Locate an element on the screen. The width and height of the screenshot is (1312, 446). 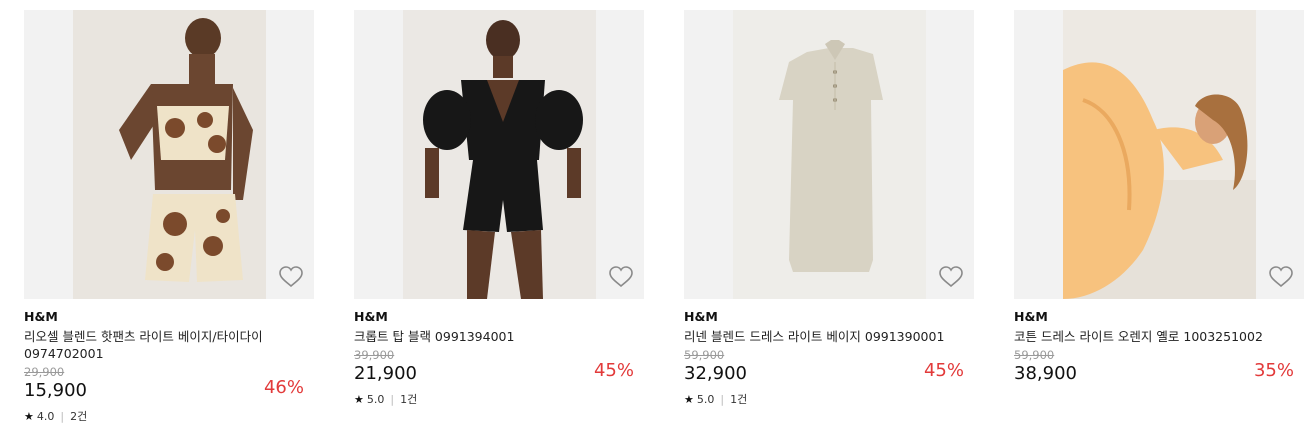
product-title: 리오셀 블렌드 핫팬츠 라이트 베이지/타이다이 0974702001 is located at coordinates (164, 345).